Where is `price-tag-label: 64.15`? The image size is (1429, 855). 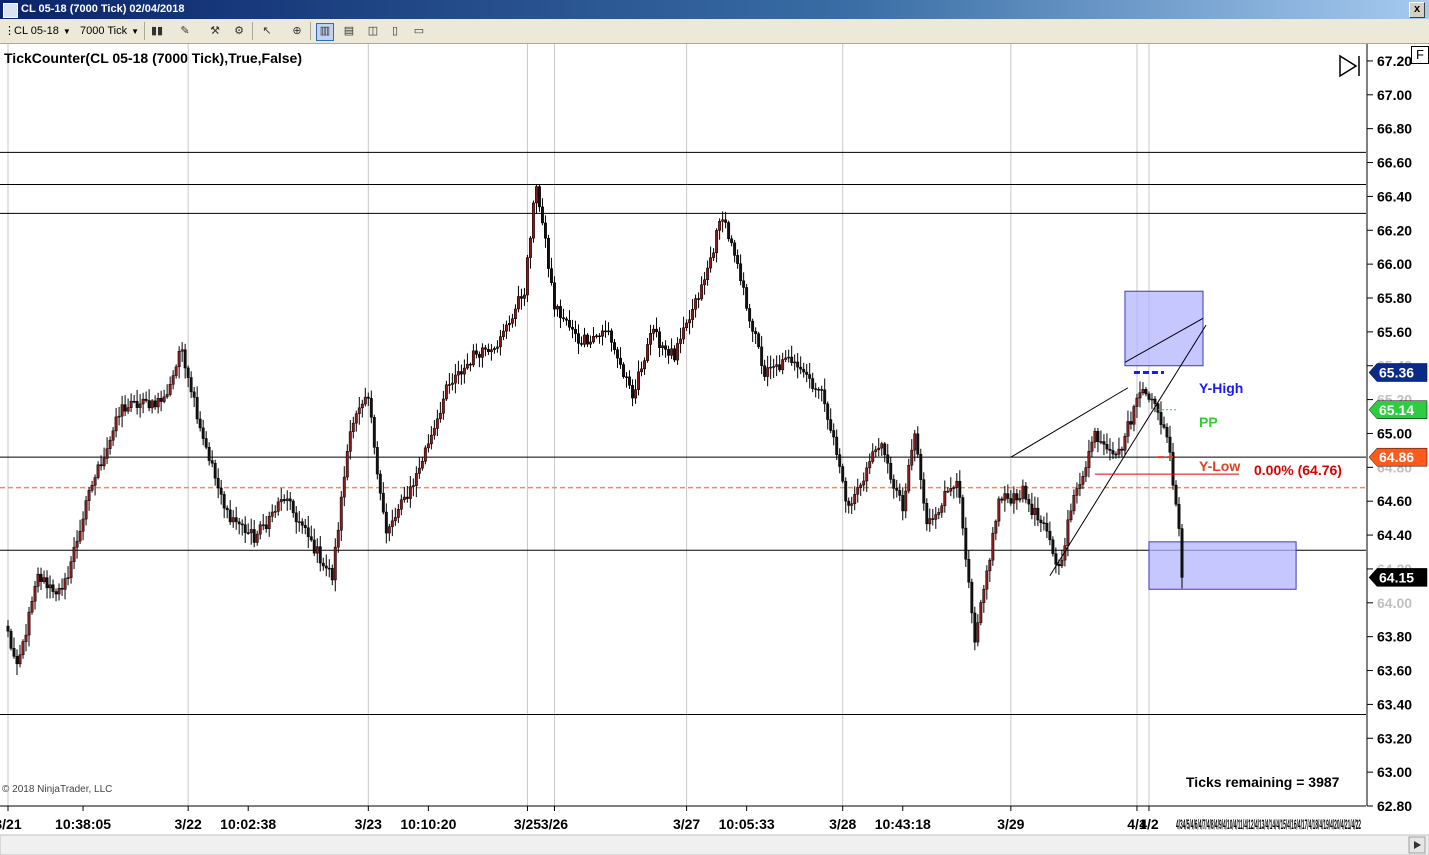
price-tag-label: 64.15 is located at coordinates (1396, 577).